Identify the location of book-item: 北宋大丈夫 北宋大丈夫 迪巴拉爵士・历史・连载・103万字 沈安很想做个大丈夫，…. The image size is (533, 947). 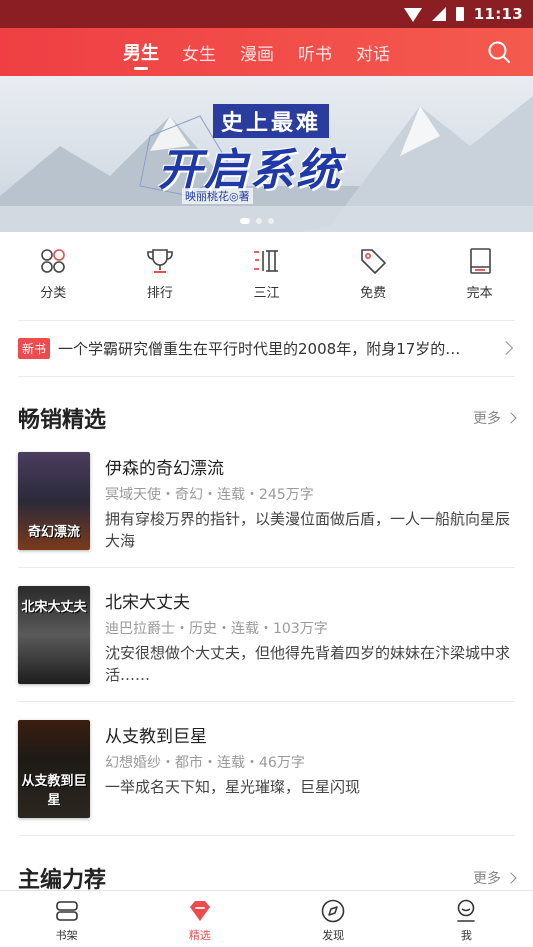
(266, 645).